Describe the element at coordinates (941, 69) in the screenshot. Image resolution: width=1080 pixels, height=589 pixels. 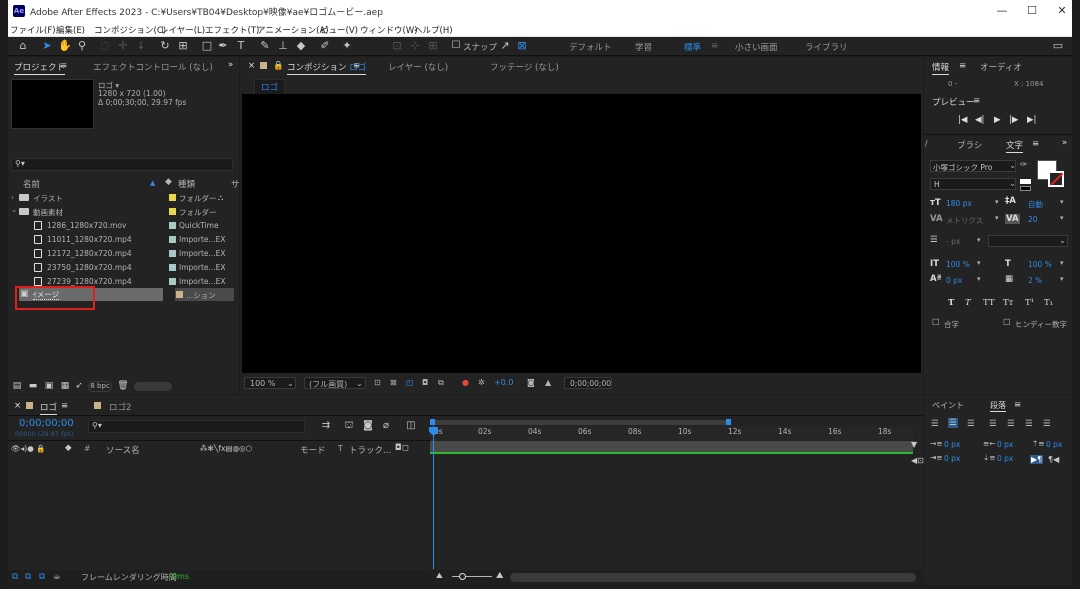
I see `tab-info: 情報` at that location.